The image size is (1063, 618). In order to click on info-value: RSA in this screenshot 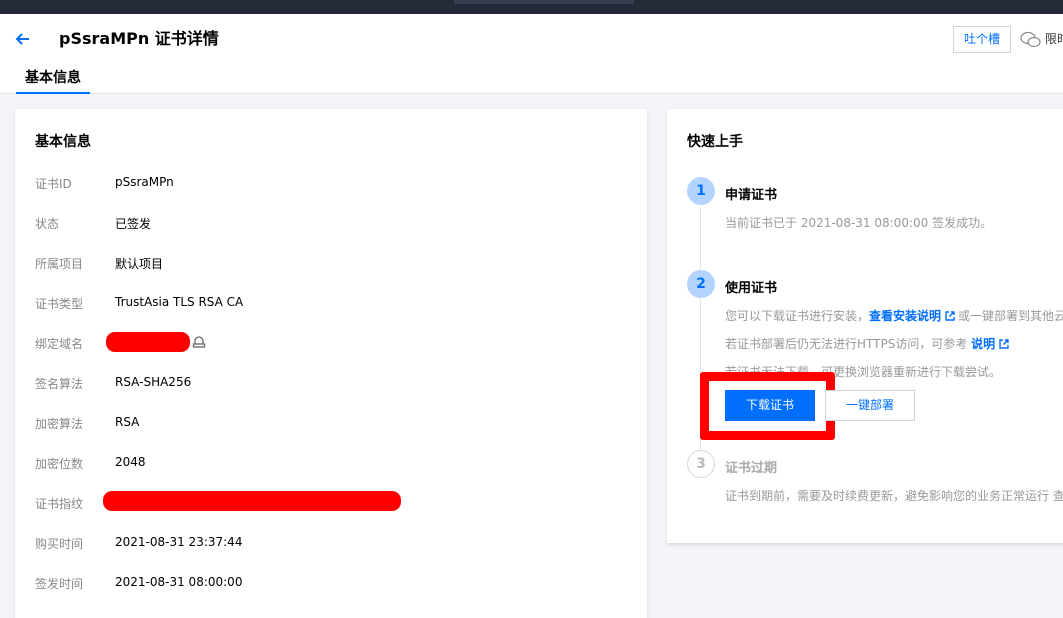, I will do `click(127, 422)`.